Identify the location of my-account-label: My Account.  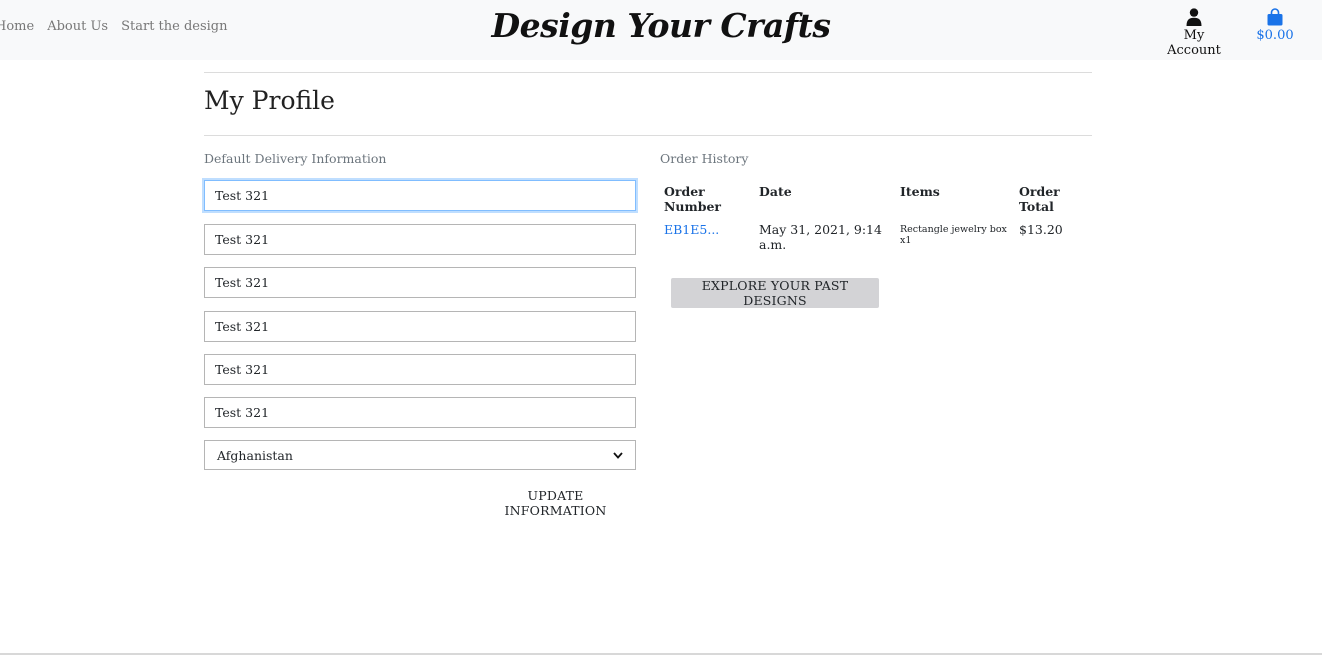
(1194, 43).